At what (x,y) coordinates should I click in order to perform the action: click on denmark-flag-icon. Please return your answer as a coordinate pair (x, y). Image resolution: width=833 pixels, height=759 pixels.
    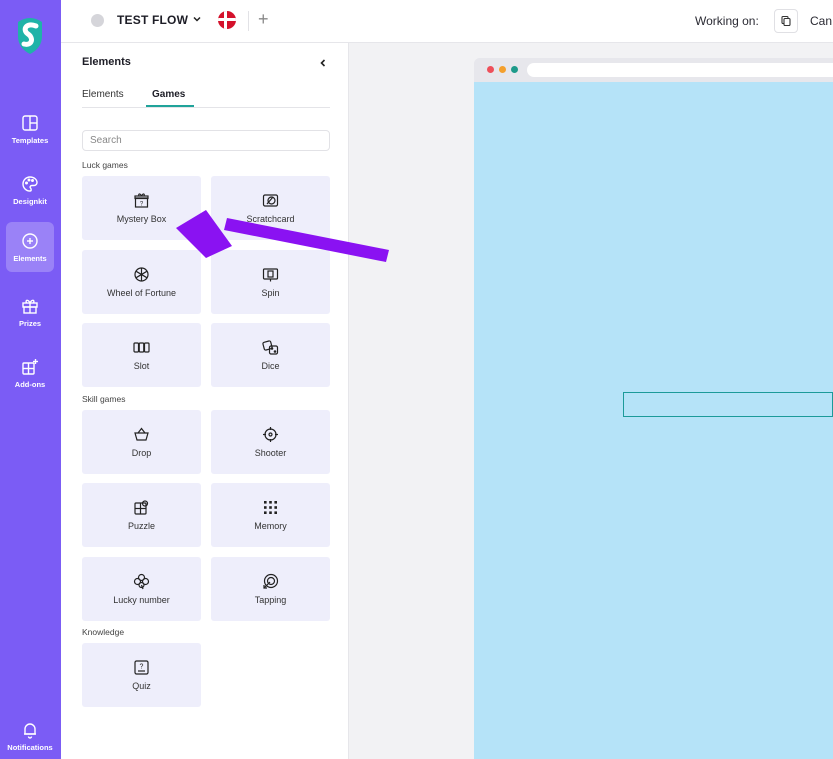
    Looking at the image, I should click on (227, 20).